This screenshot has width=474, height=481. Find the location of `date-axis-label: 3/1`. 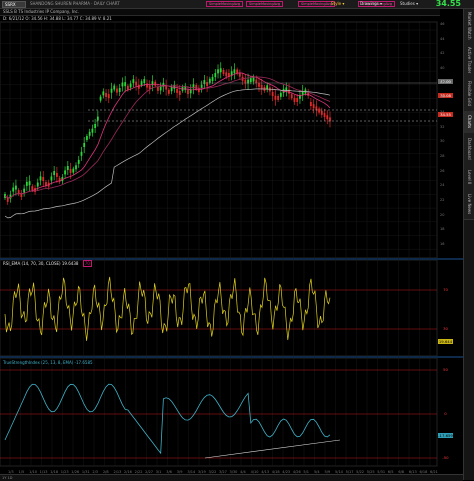

date-axis-label: 3/1 is located at coordinates (158, 472).